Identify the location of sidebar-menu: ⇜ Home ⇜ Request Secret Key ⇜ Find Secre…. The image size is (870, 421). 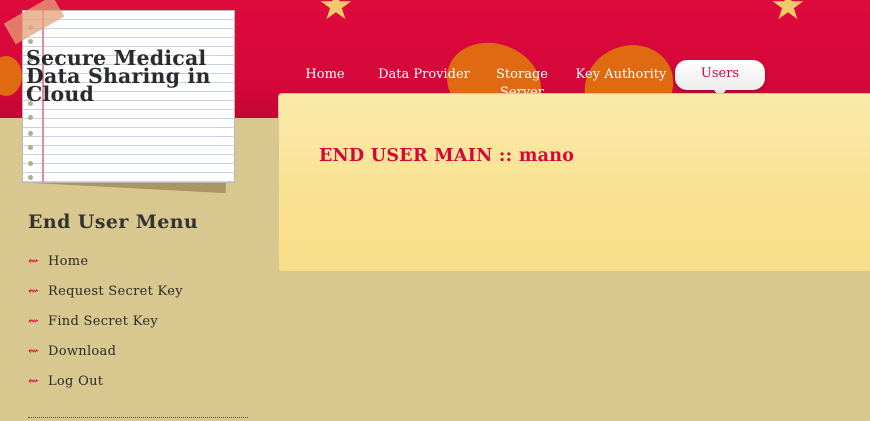
(105, 329).